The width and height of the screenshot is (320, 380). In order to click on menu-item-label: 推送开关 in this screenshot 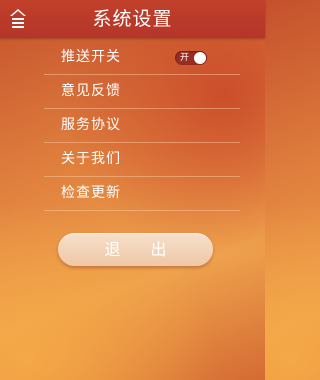, I will do `click(91, 57)`.